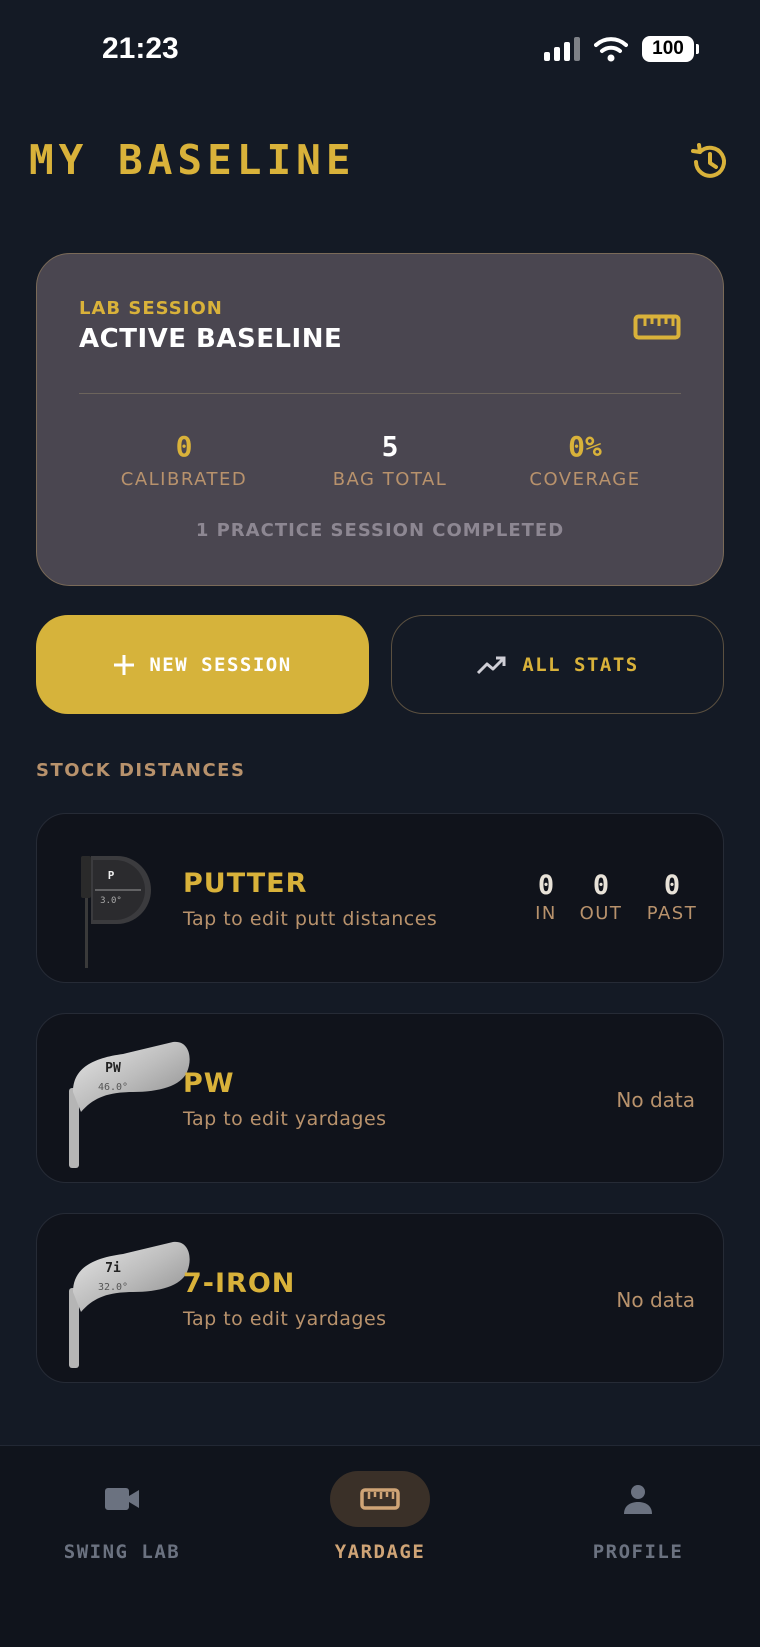 Image resolution: width=760 pixels, height=1647 pixels. Describe the element at coordinates (390, 446) in the screenshot. I see `stat-value: 5` at that location.